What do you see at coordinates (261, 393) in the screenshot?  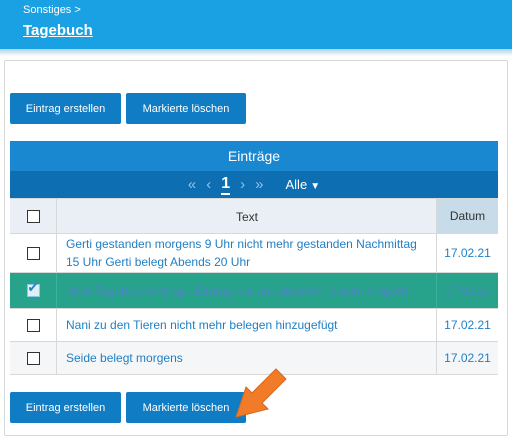 I see `orange-pointer-arrow-icon` at bounding box center [261, 393].